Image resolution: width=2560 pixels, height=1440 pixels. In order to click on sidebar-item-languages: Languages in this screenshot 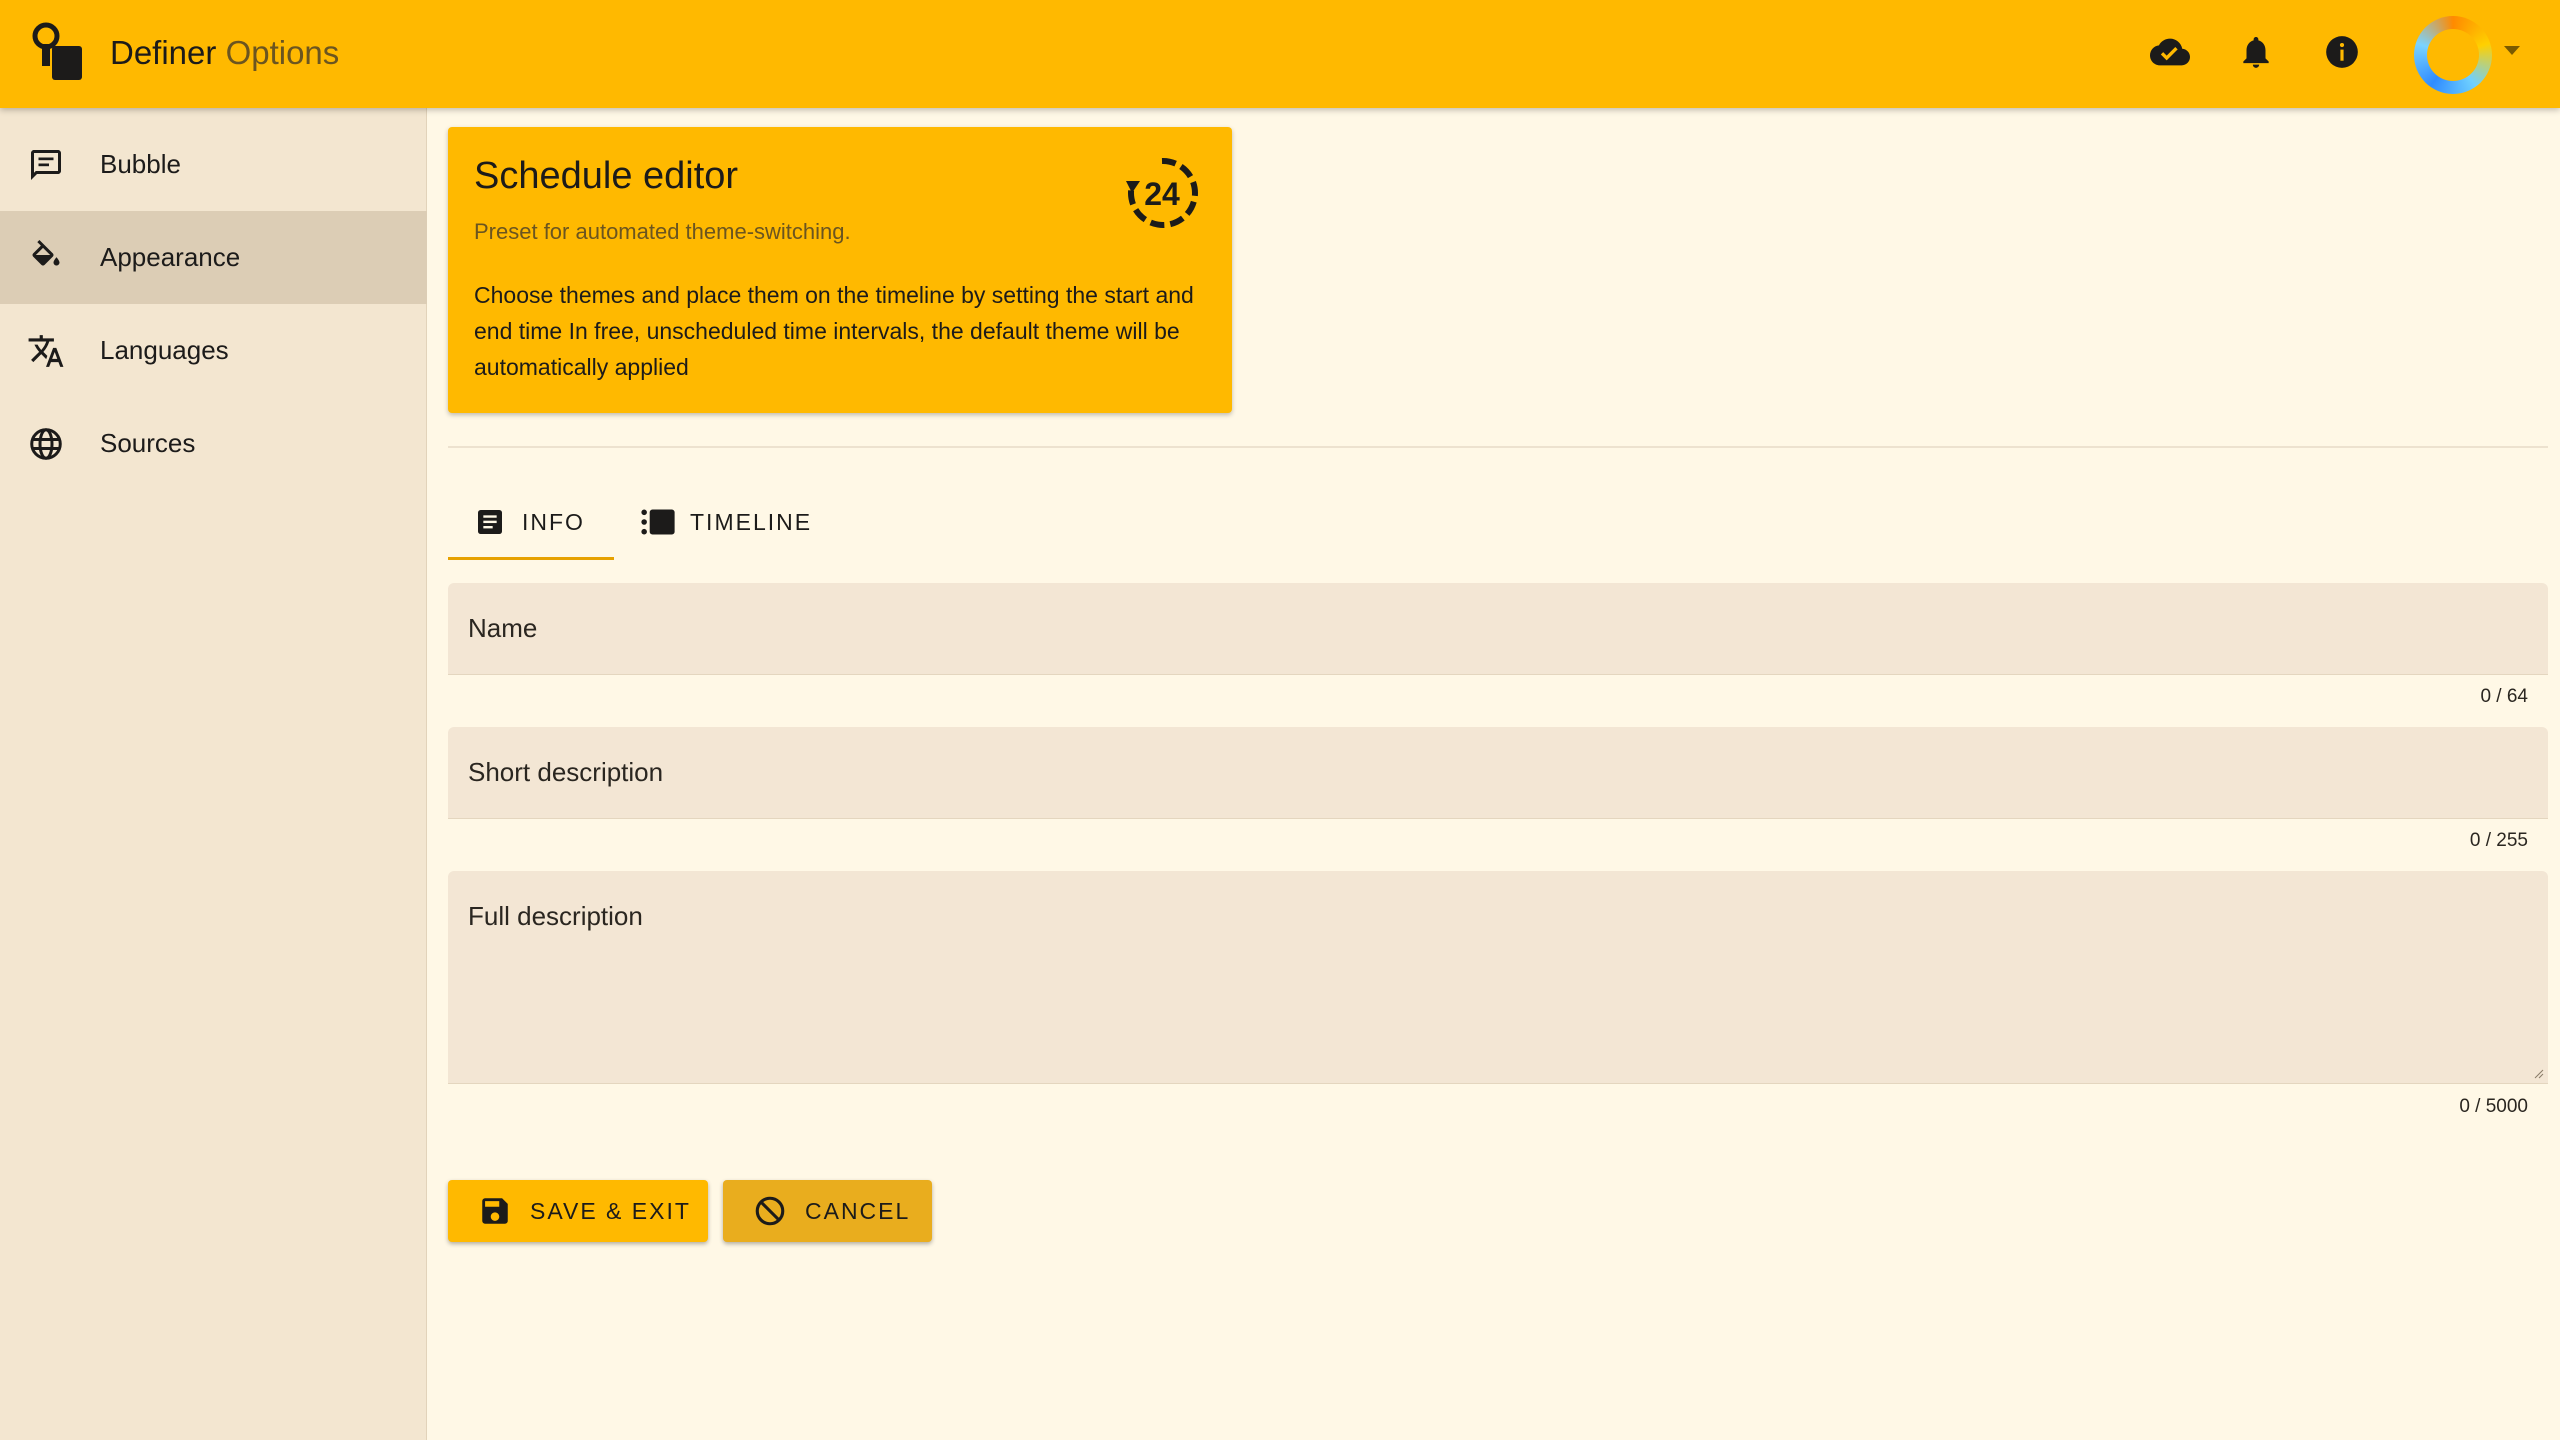, I will do `click(213, 350)`.